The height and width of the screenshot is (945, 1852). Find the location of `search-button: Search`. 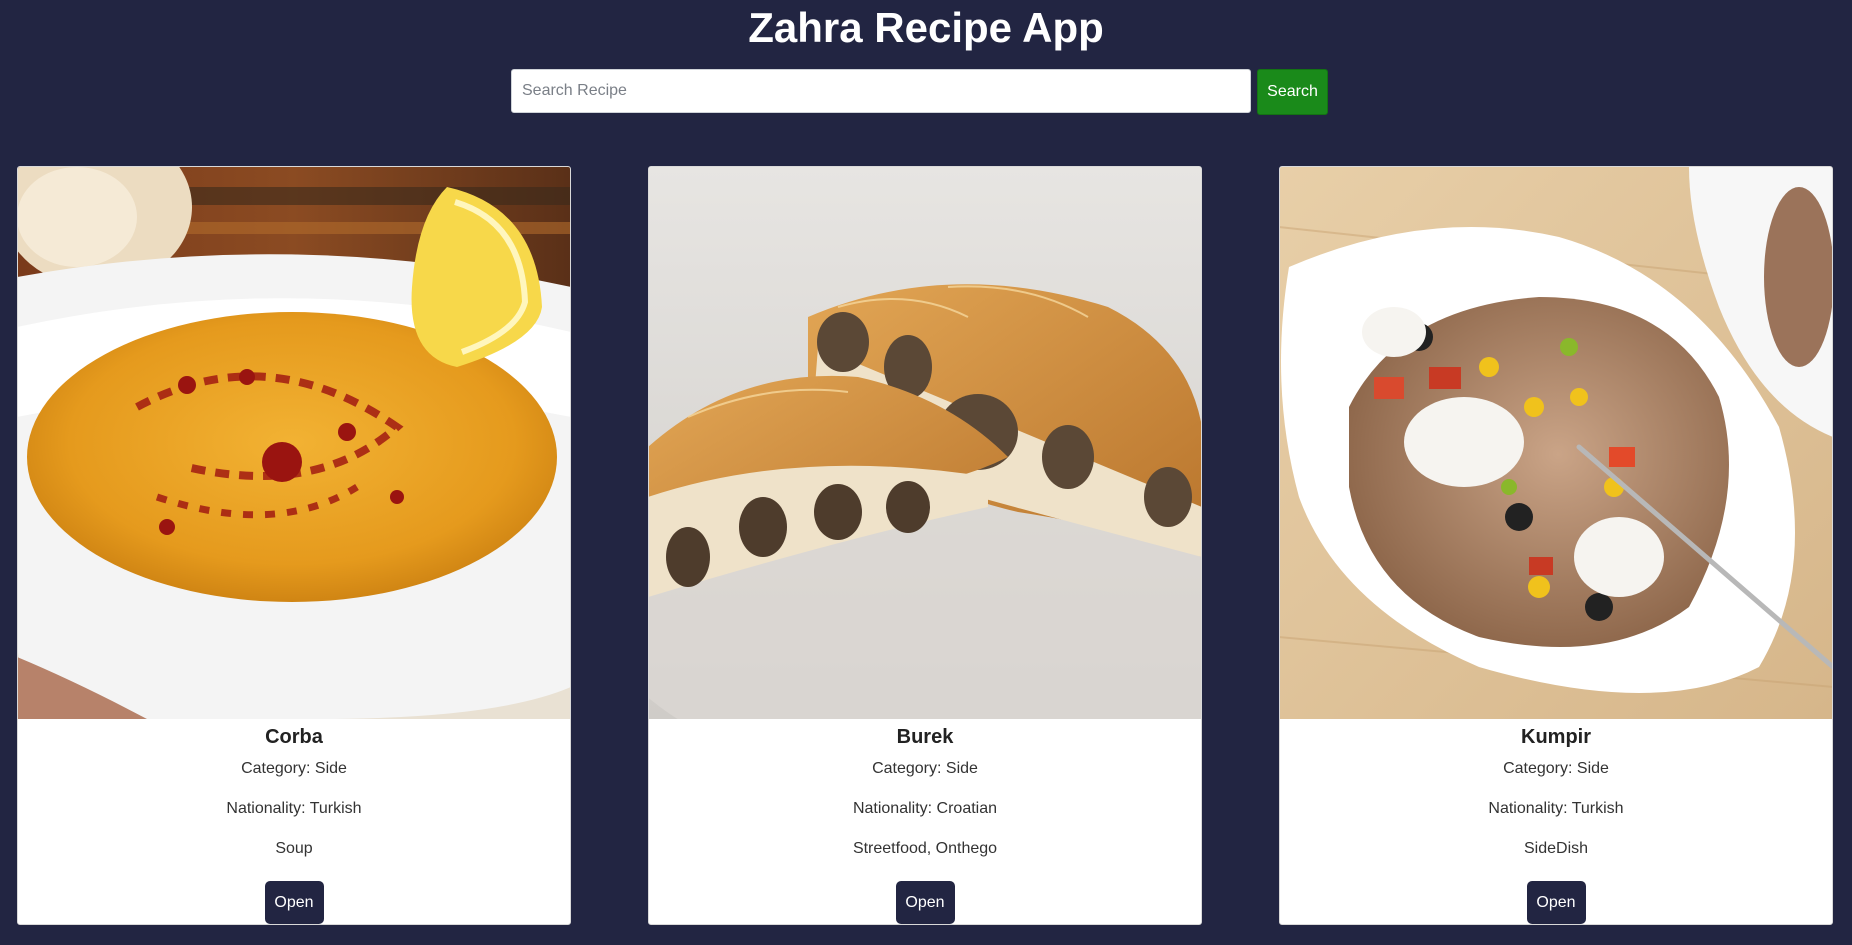

search-button: Search is located at coordinates (1292, 92).